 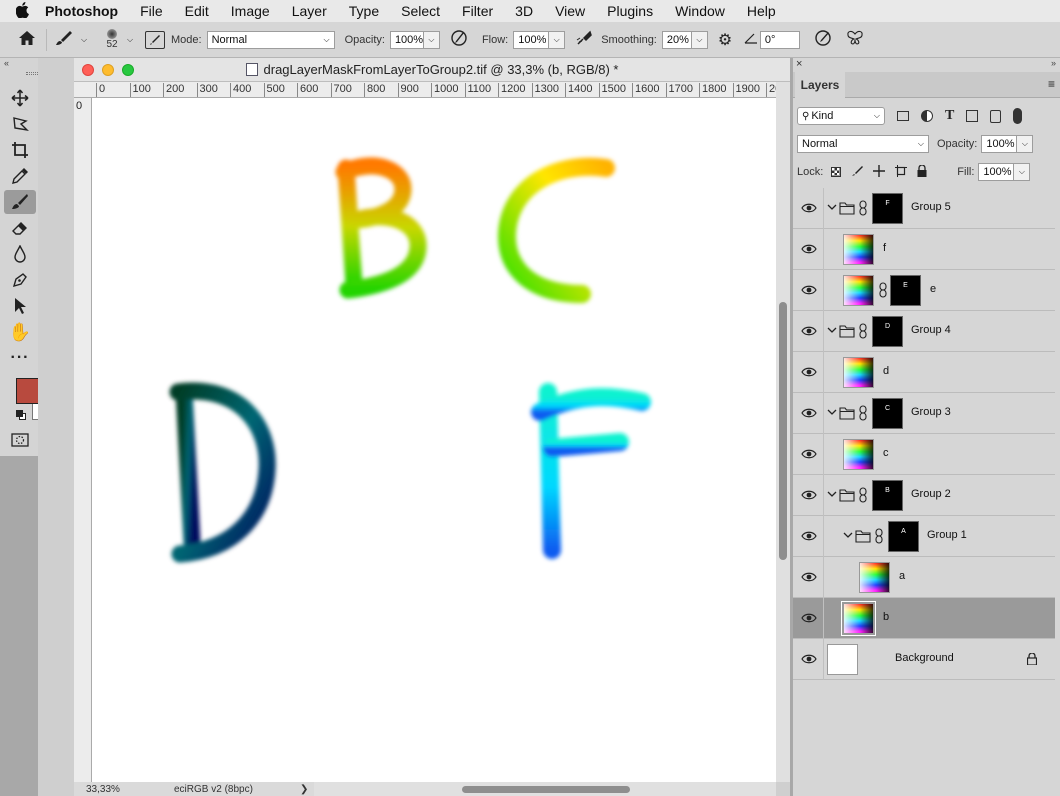 I want to click on brush-tool-preset-icon, so click(x=68, y=39).